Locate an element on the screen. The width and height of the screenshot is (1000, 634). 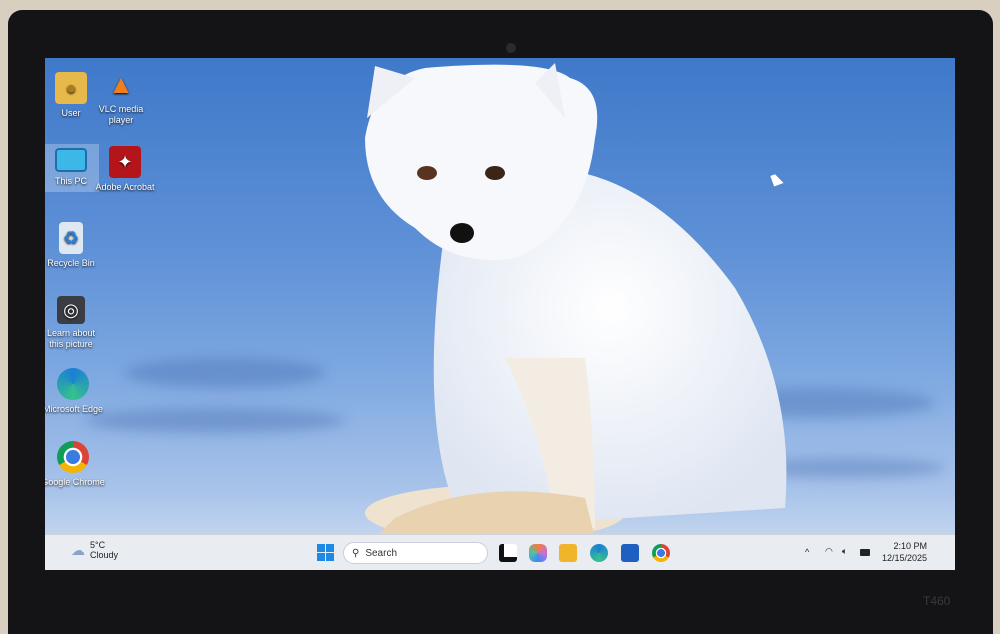
clock-time: 2:10 PM is located at coordinates (910, 546).